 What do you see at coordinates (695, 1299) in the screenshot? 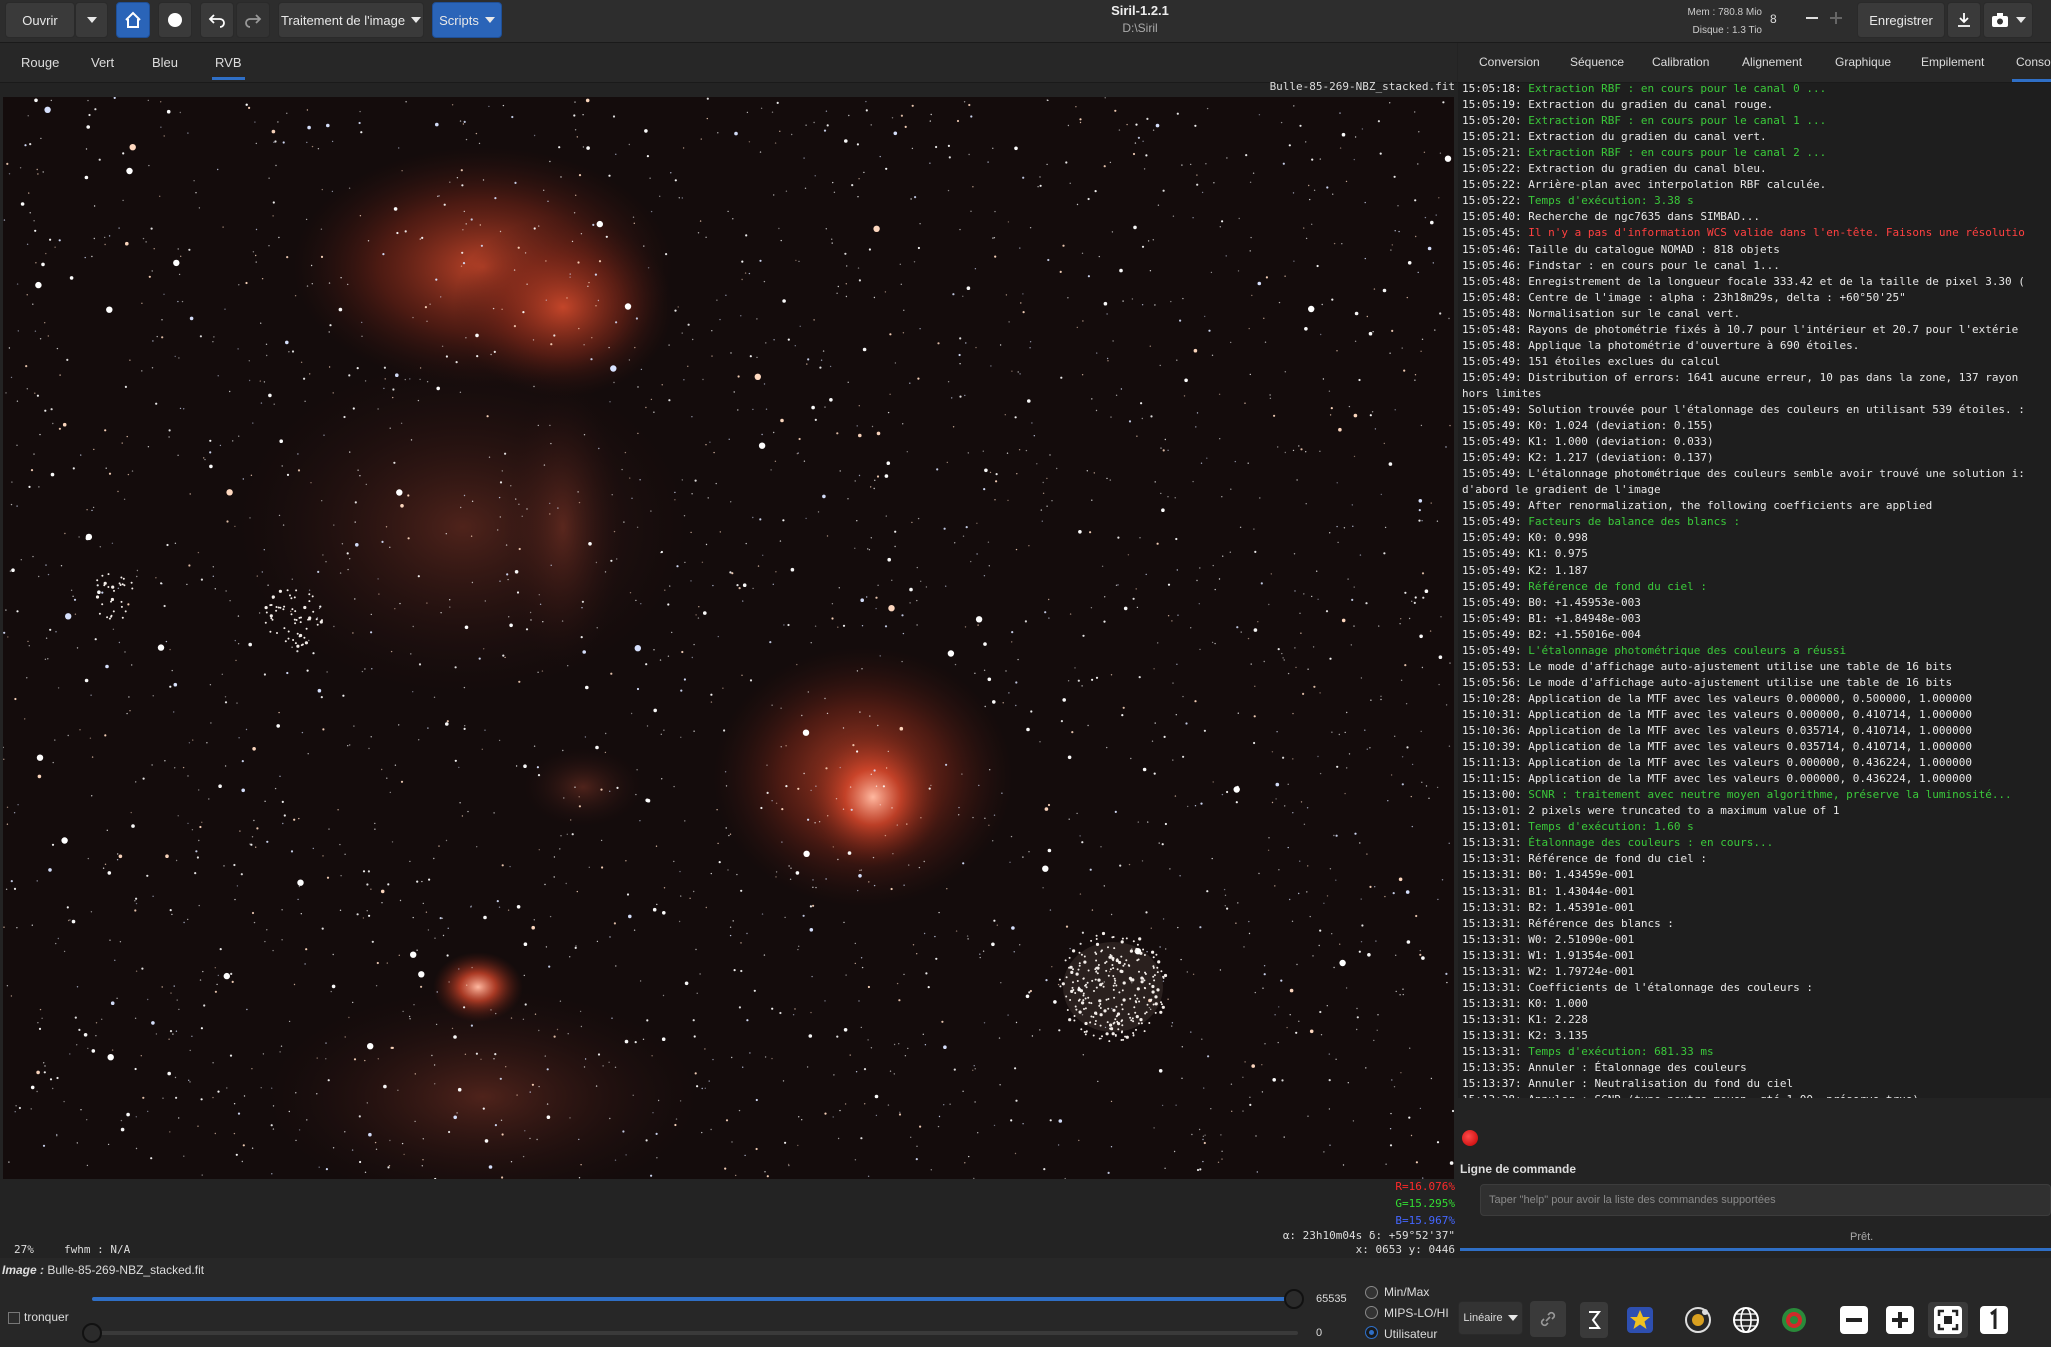
I see `high-slider-track` at bounding box center [695, 1299].